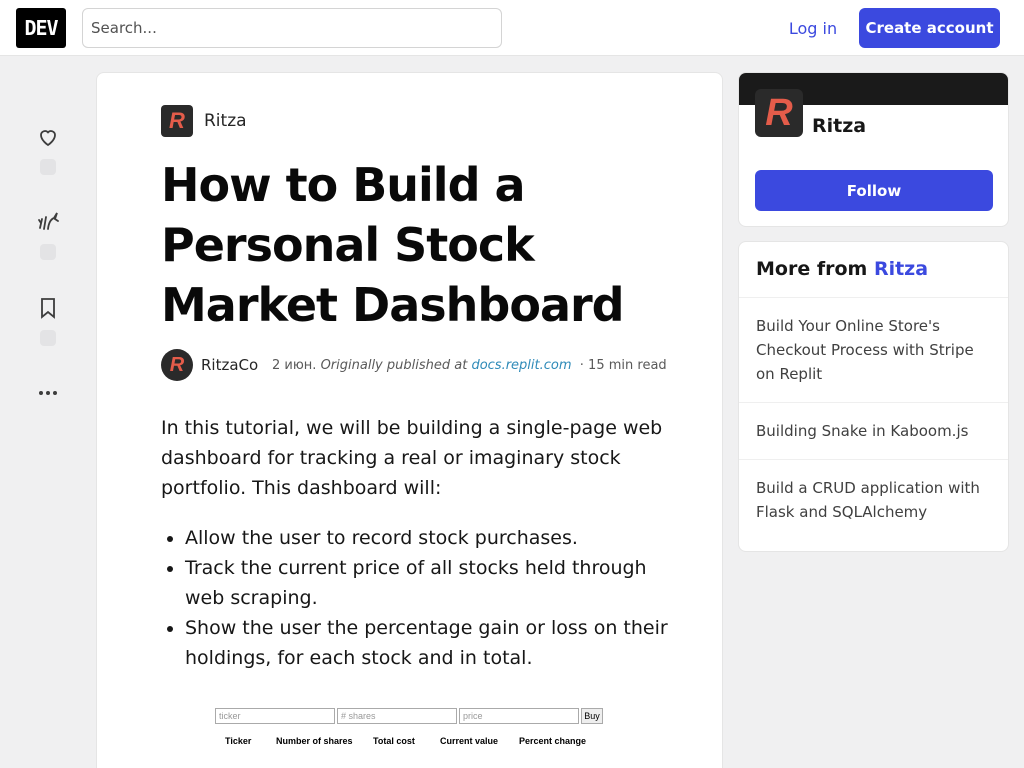  I want to click on org-avatar: R, so click(177, 121).